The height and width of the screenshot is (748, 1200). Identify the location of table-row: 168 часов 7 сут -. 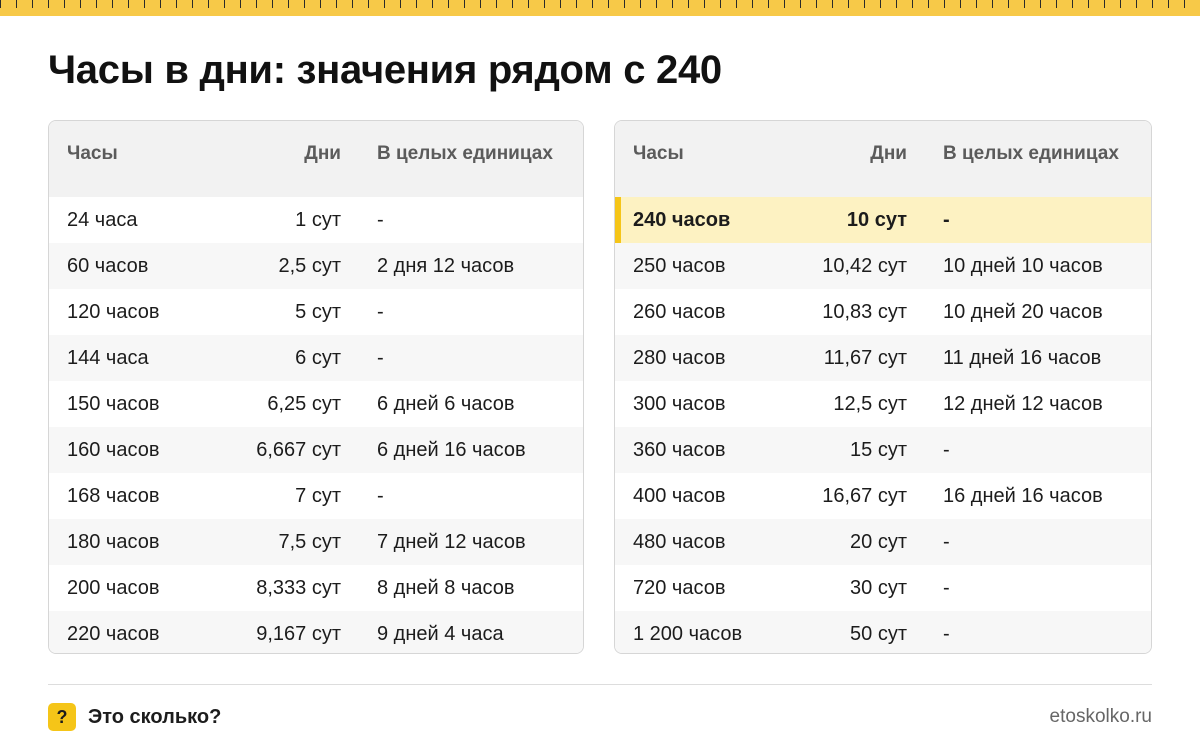
(316, 496).